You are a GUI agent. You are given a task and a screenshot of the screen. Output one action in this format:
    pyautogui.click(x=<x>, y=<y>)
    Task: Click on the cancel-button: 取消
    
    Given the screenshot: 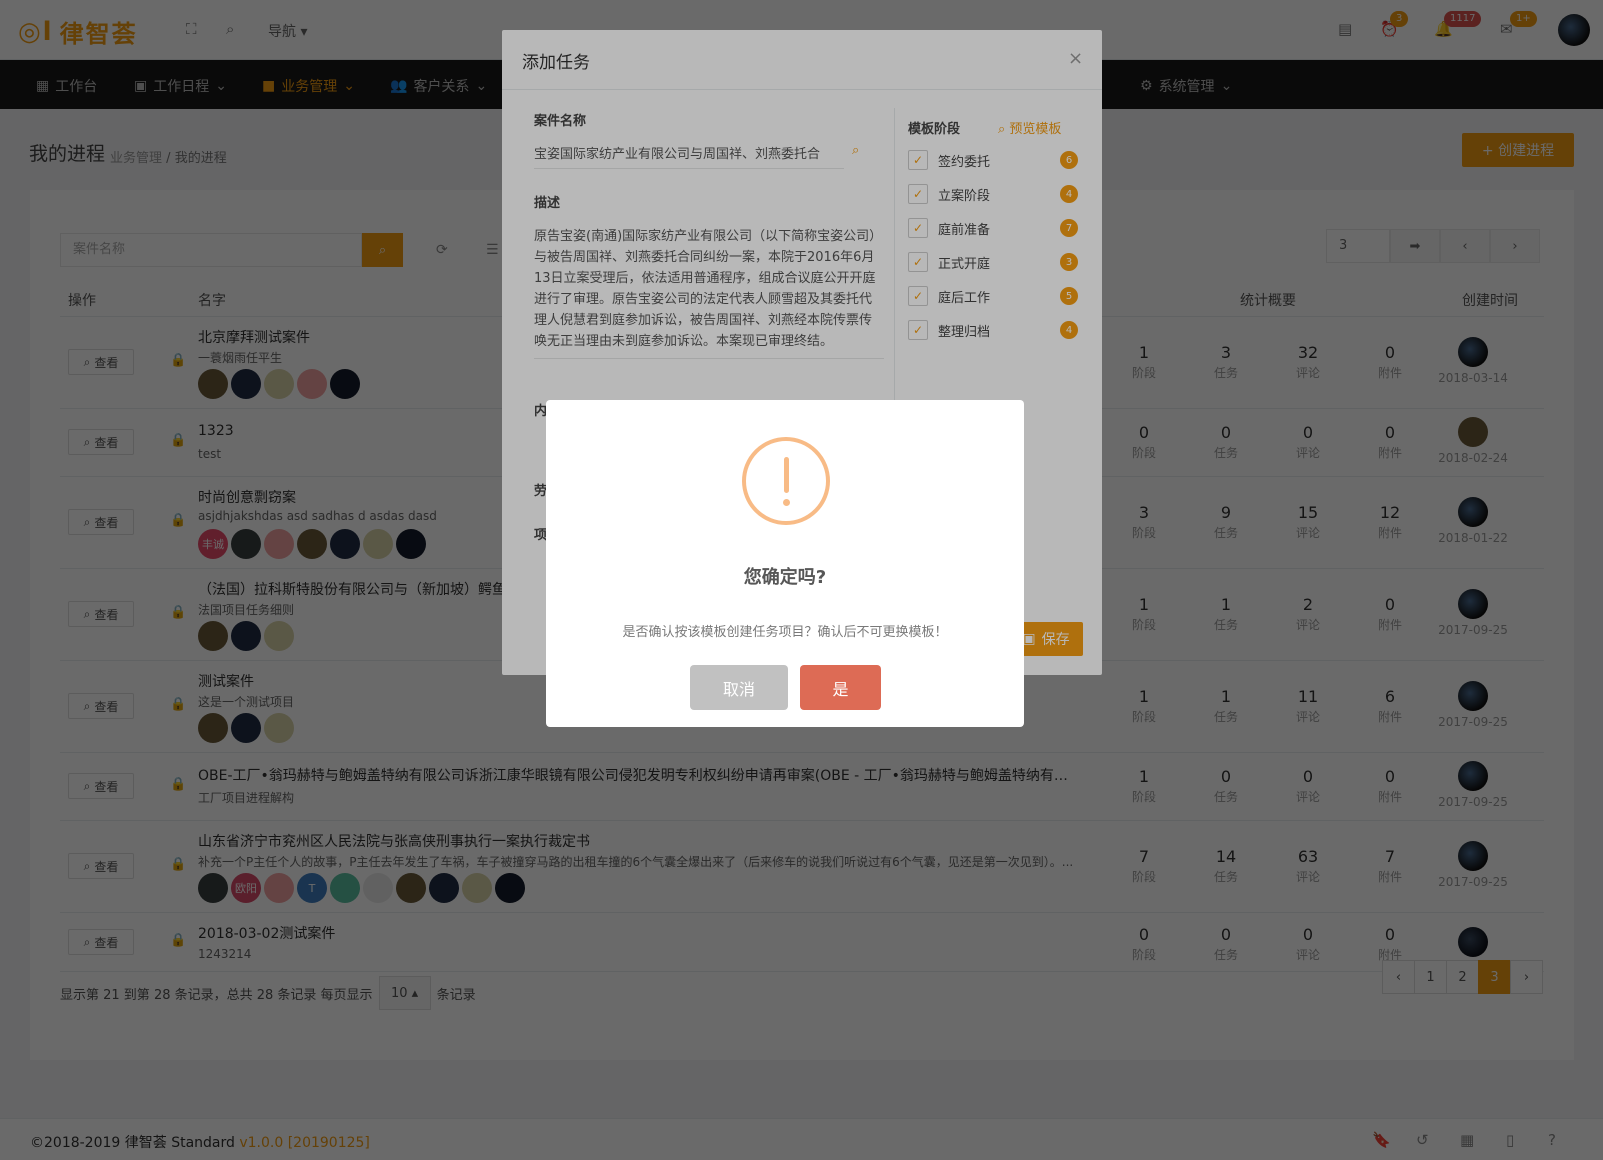 What is the action you would take?
    pyautogui.click(x=739, y=687)
    